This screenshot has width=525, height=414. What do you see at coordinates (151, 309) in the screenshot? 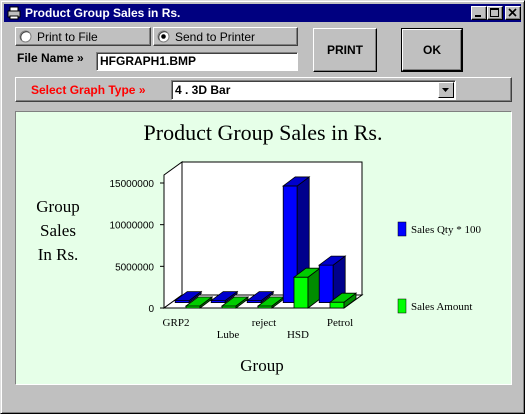
I see `y-tick-label: 0` at bounding box center [151, 309].